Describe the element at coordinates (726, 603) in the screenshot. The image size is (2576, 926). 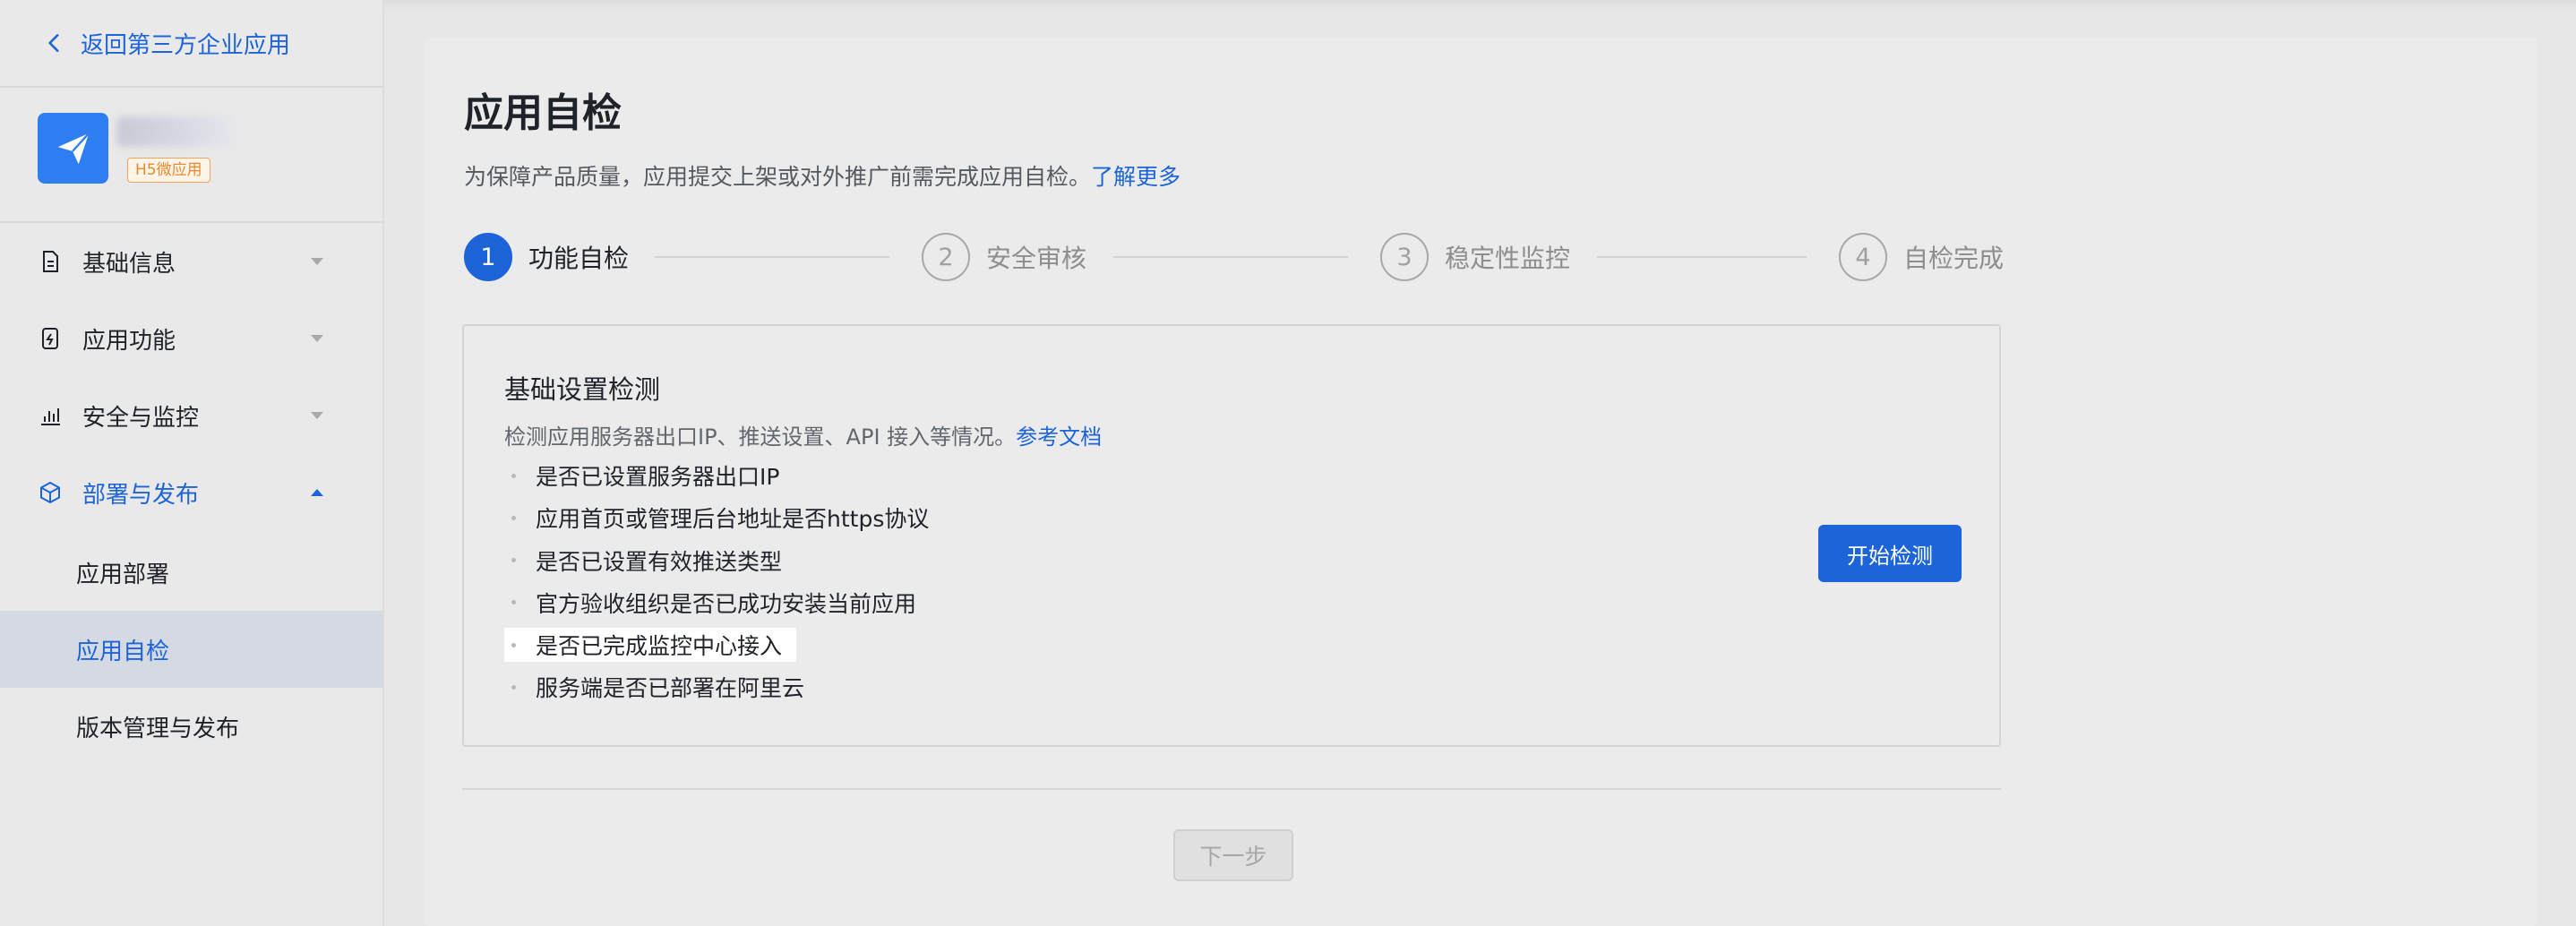
I see `check-item-text: 官方验收组织是否已成功安装当前应用` at that location.